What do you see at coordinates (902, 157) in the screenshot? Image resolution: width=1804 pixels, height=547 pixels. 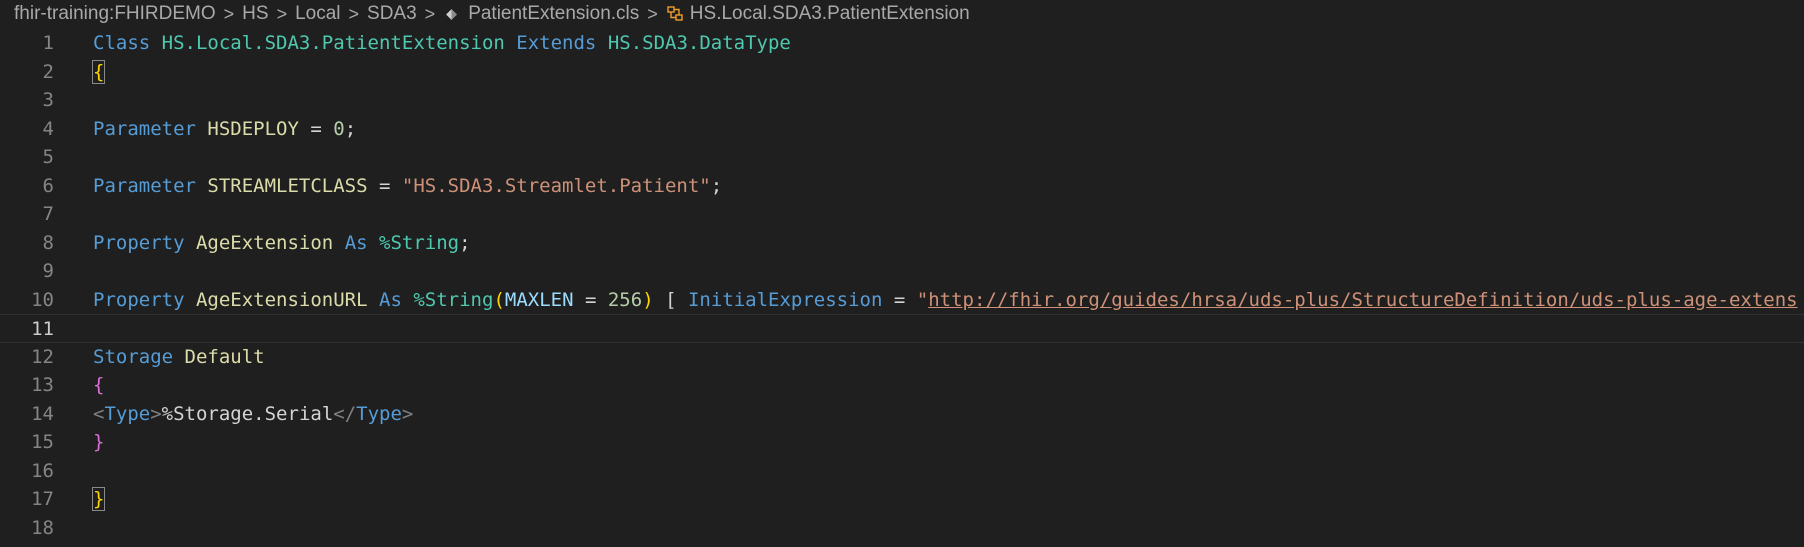 I see `code-line: 5` at bounding box center [902, 157].